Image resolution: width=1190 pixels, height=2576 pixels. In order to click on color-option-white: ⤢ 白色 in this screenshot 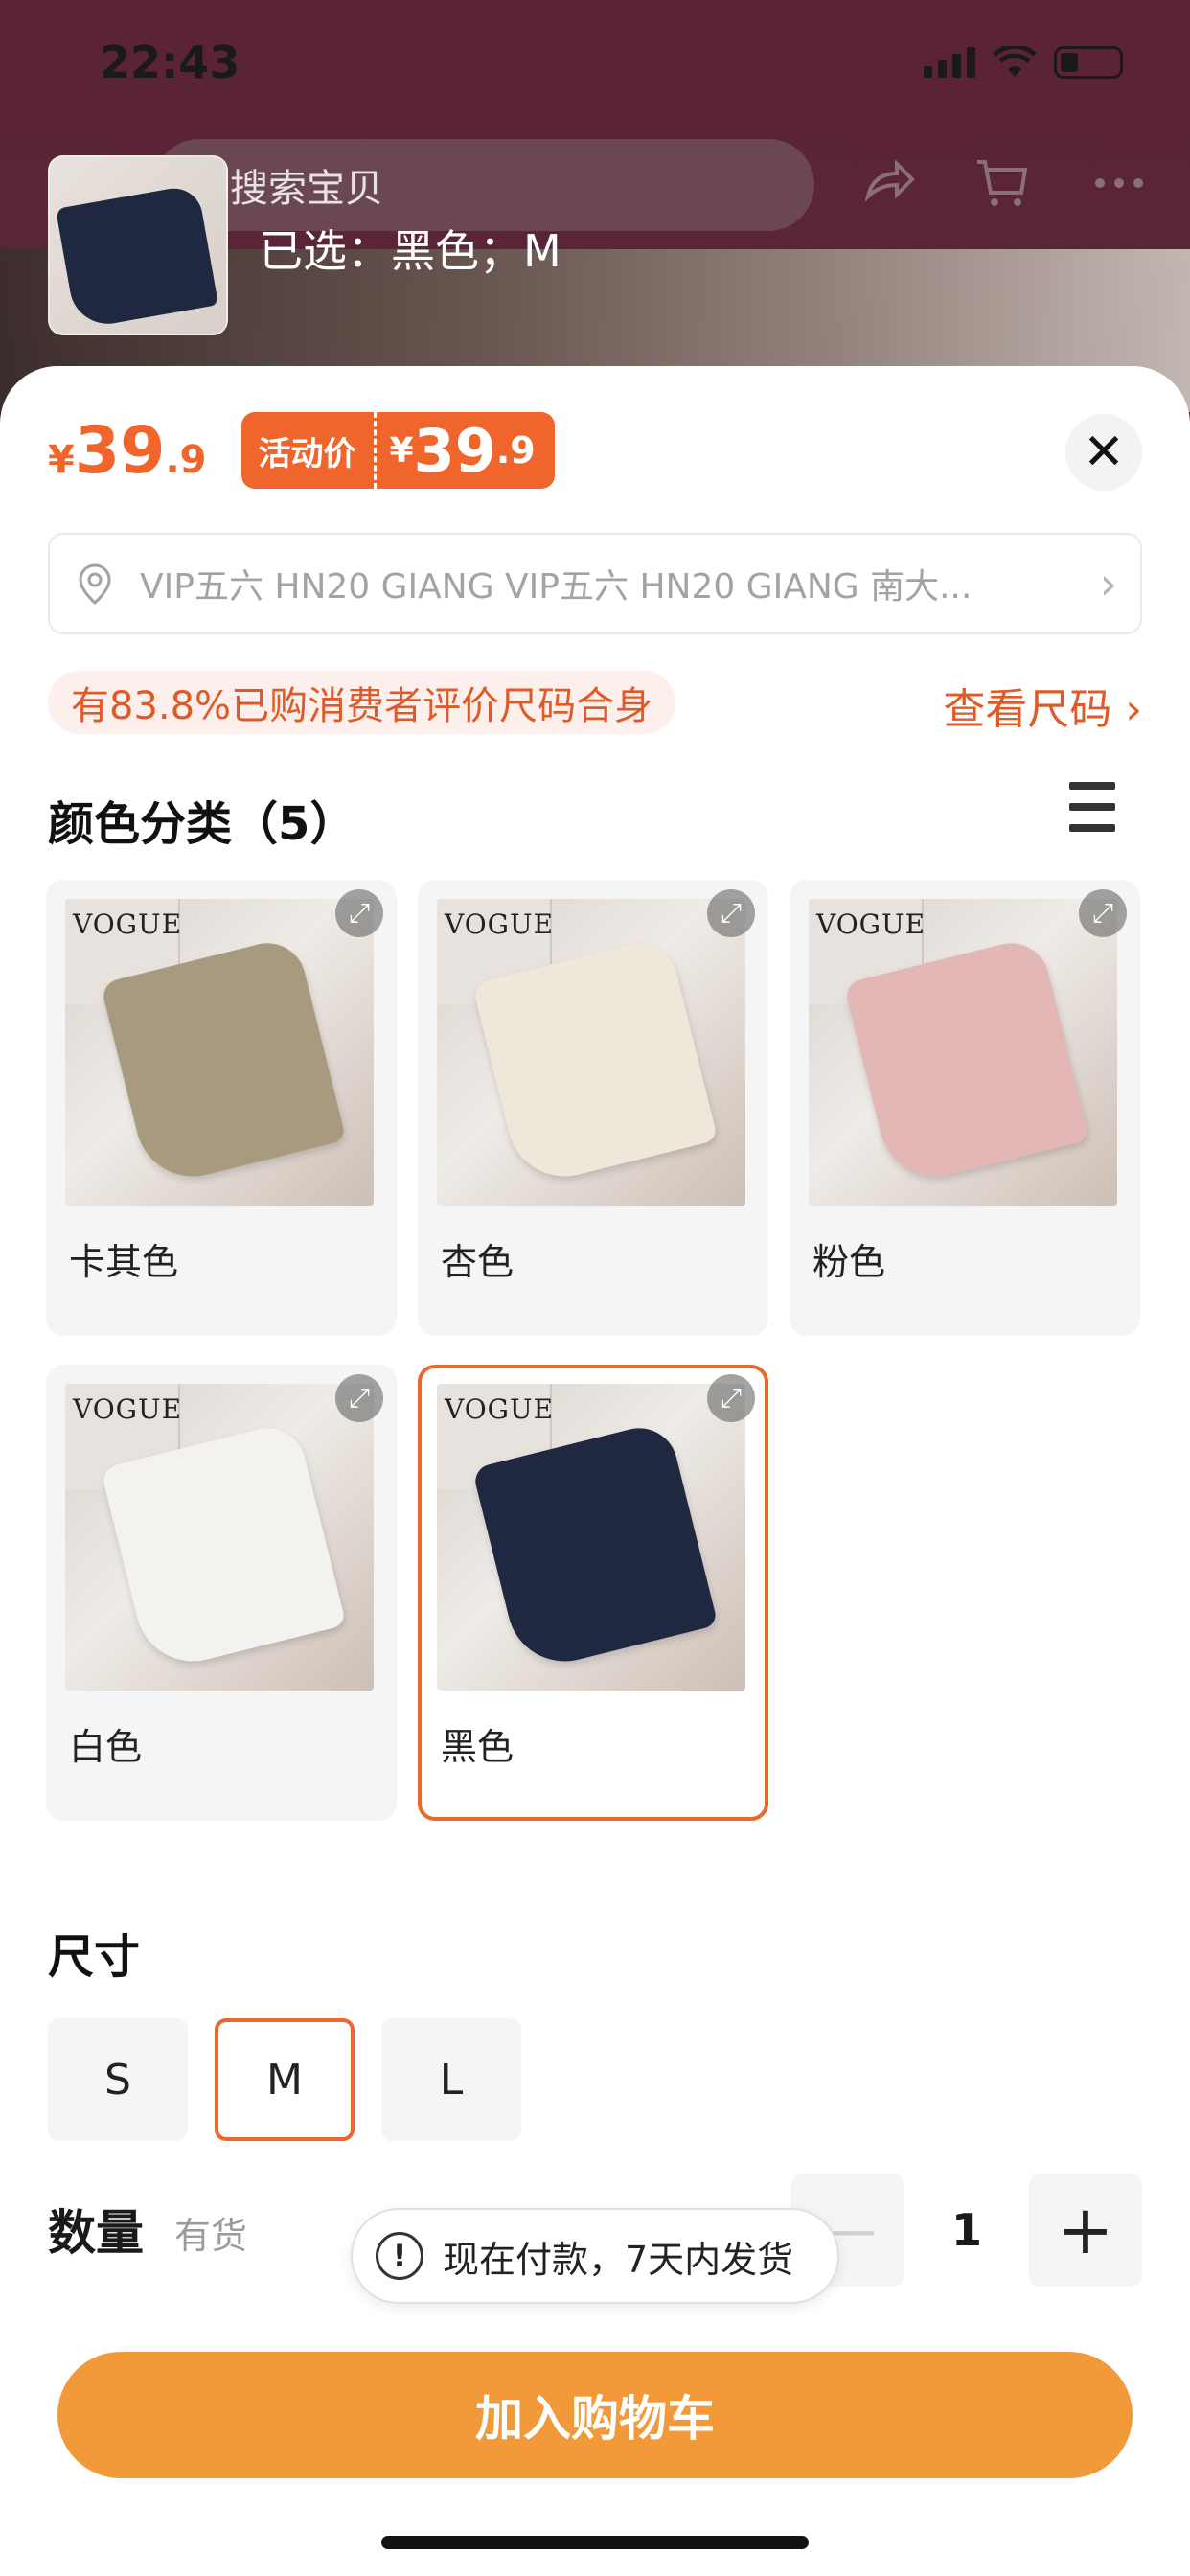, I will do `click(222, 1593)`.